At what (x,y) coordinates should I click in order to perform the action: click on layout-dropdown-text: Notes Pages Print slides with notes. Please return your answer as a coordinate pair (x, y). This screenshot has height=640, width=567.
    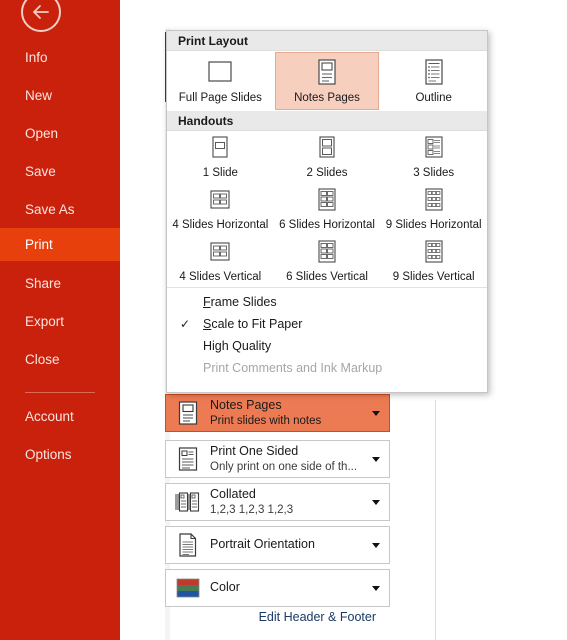
    Looking at the image, I should click on (286, 413).